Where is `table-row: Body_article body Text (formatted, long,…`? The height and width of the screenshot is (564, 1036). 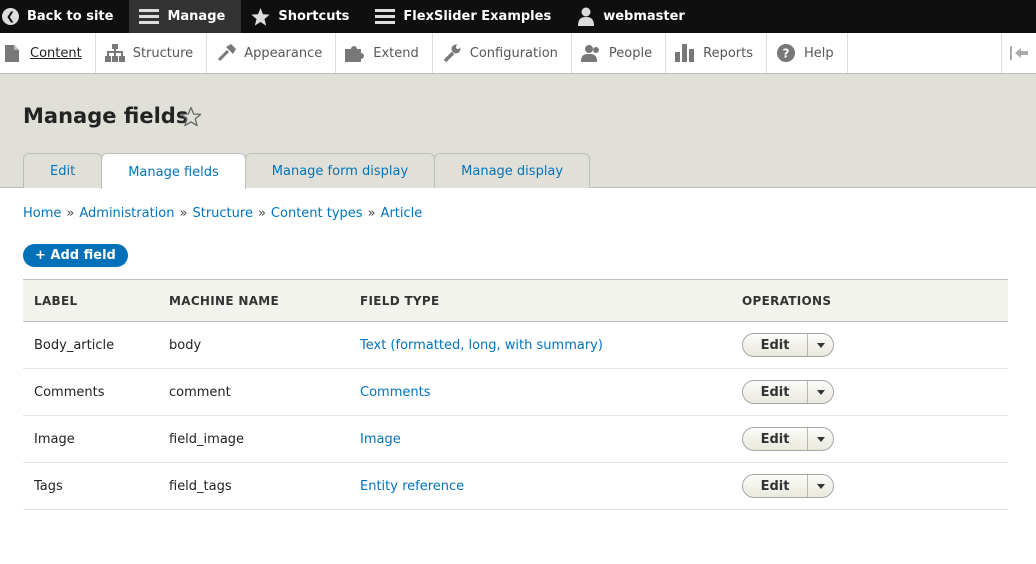
table-row: Body_article body Text (formatted, long,… is located at coordinates (515, 345).